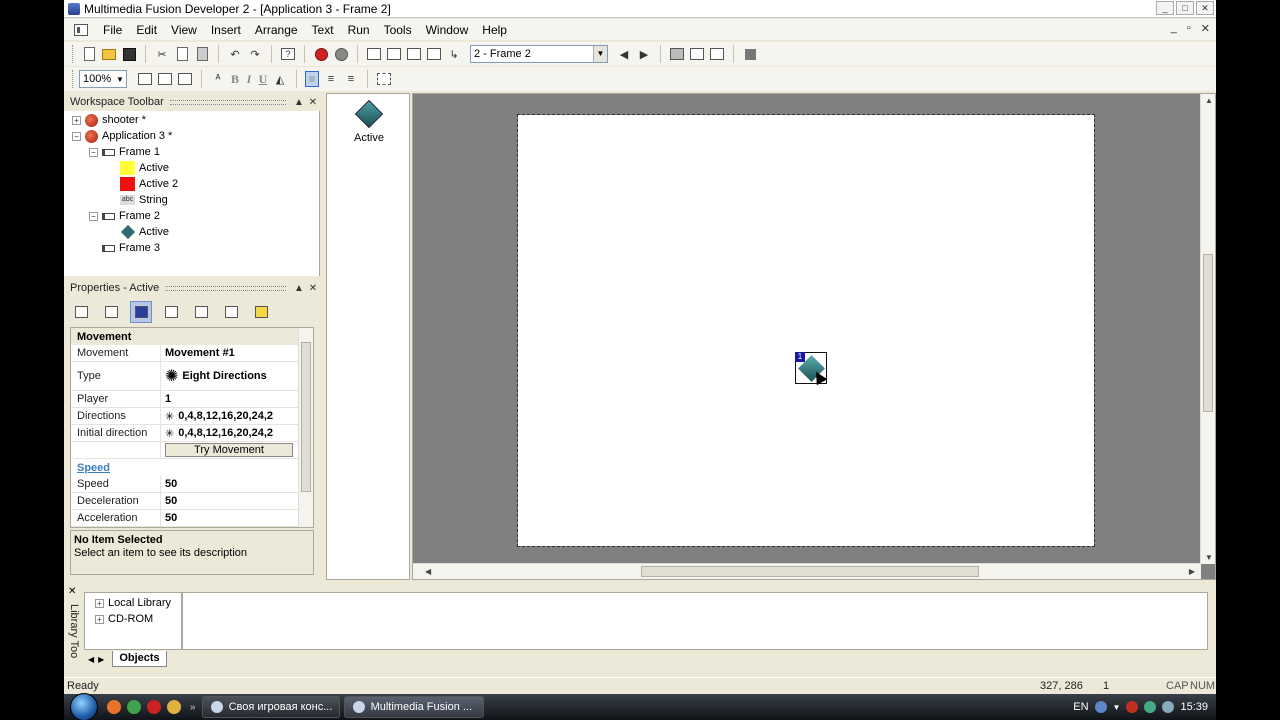 Image resolution: width=1280 pixels, height=720 pixels. Describe the element at coordinates (644, 54) in the screenshot. I see `next-frame-icon: ▶` at that location.